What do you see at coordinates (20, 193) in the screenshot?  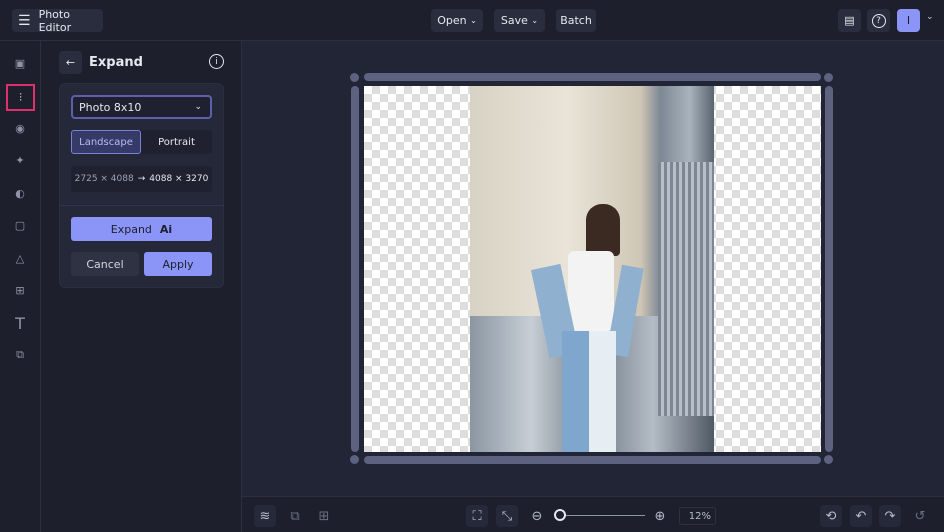 I see `palette-icon: ◐` at bounding box center [20, 193].